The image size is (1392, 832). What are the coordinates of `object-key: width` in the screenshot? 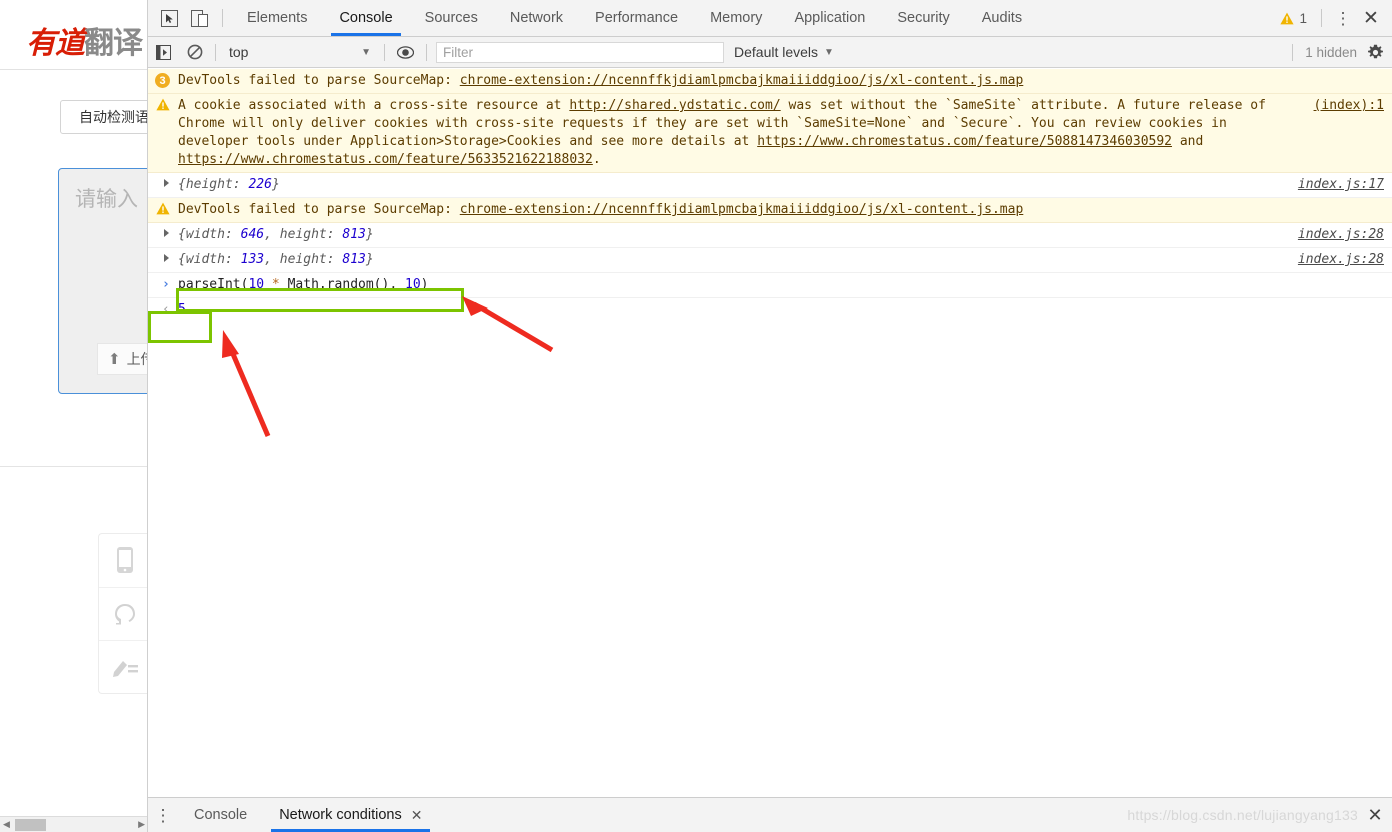 It's located at (205, 234).